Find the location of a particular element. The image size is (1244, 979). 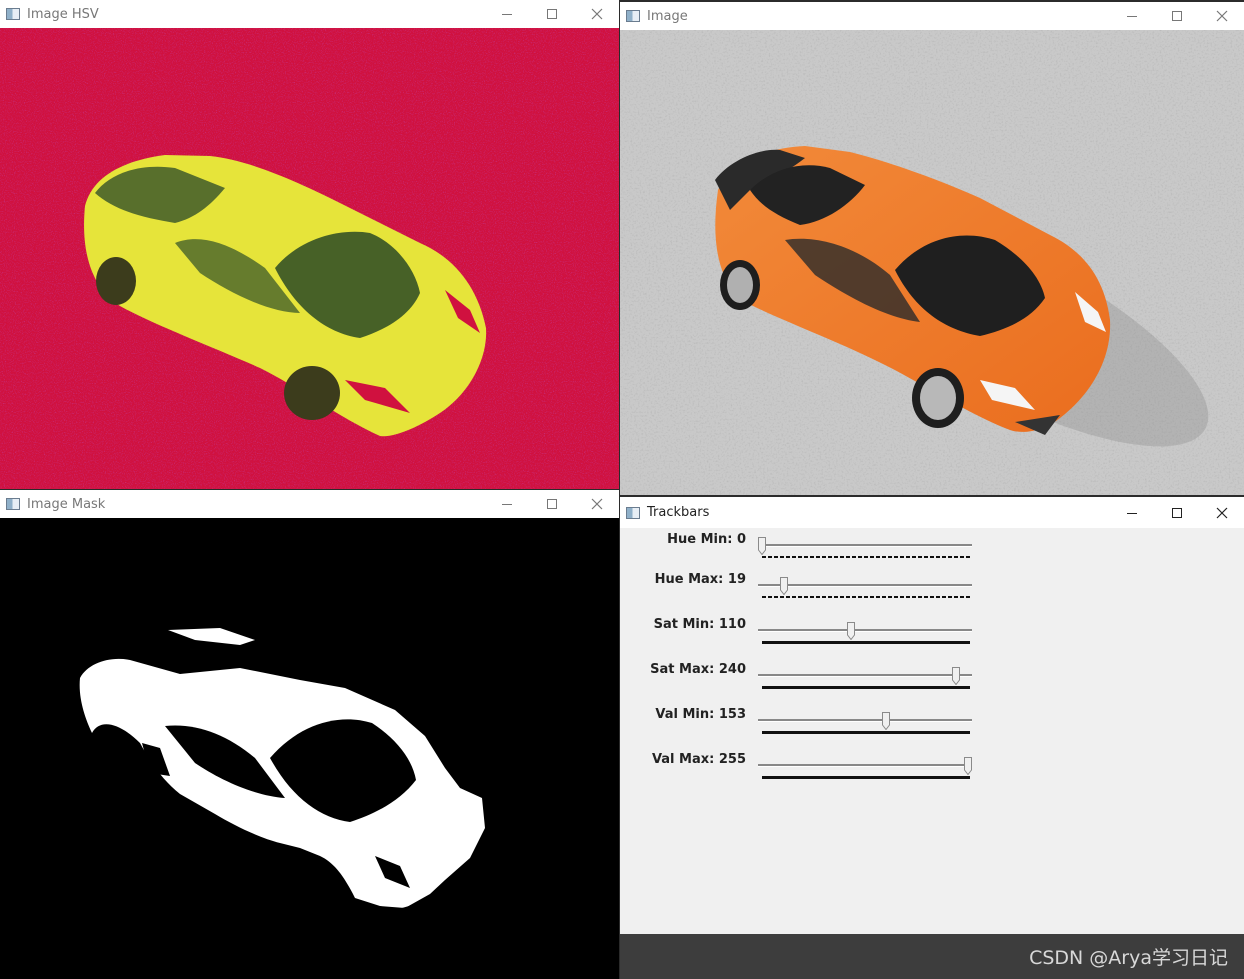

trackbar-label: Sat Max: 240 is located at coordinates (698, 669).